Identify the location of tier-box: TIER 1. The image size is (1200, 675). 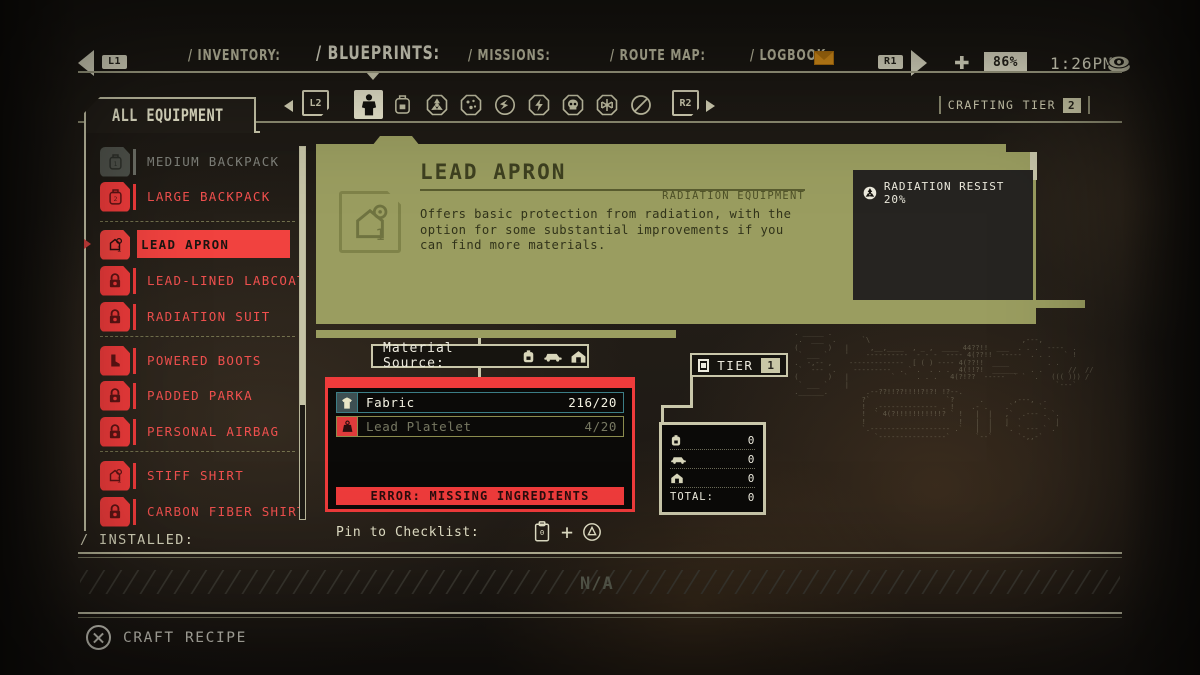
(739, 365).